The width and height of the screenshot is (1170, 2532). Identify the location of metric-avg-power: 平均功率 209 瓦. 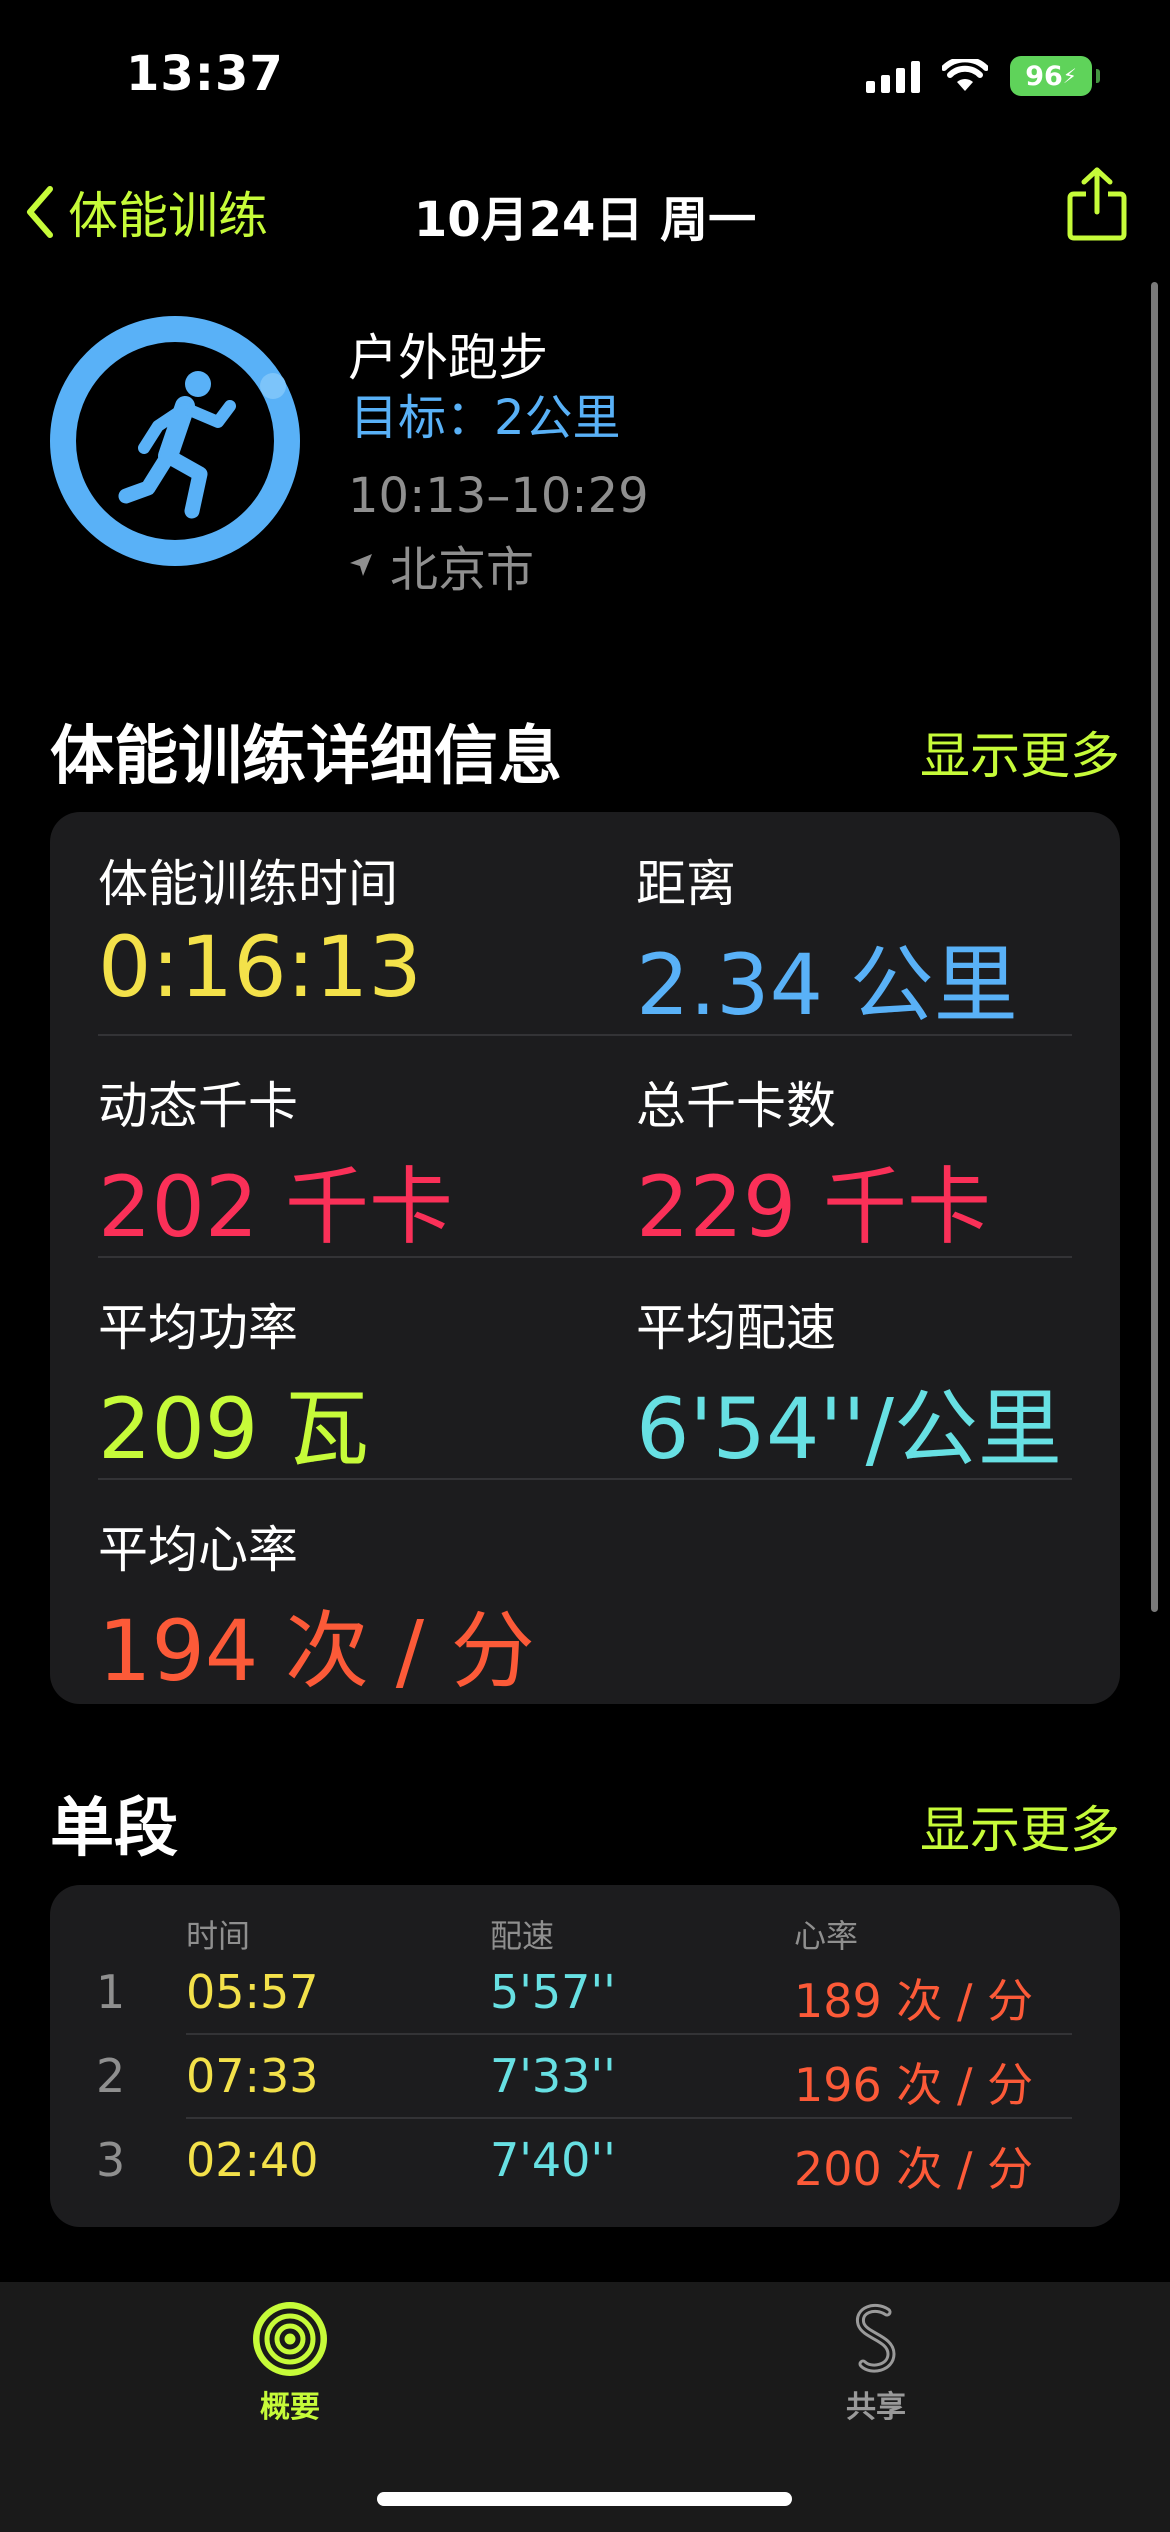
(233, 1385).